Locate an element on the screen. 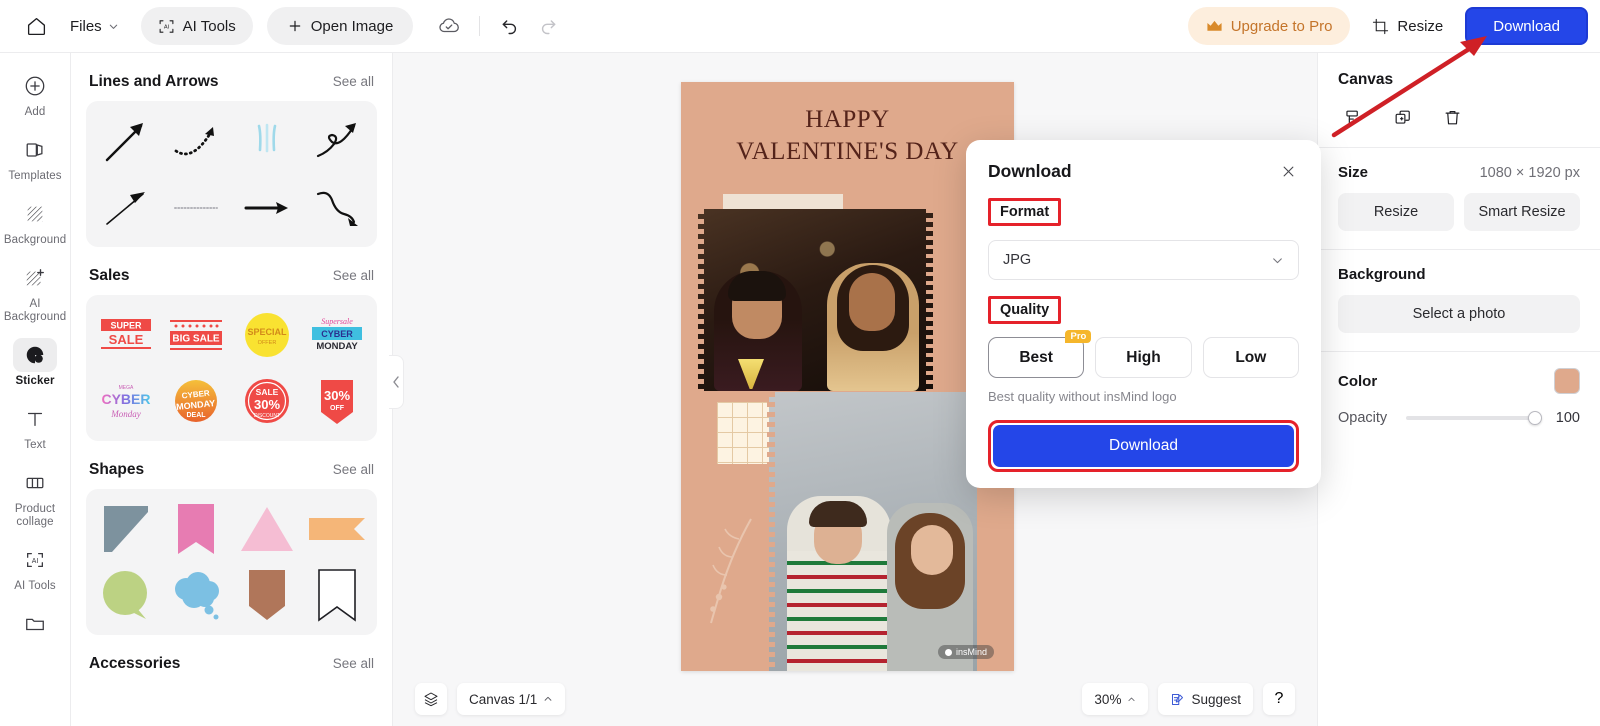 The width and height of the screenshot is (1600, 726). sticker-dotted-curve-arrow is located at coordinates (196, 141).